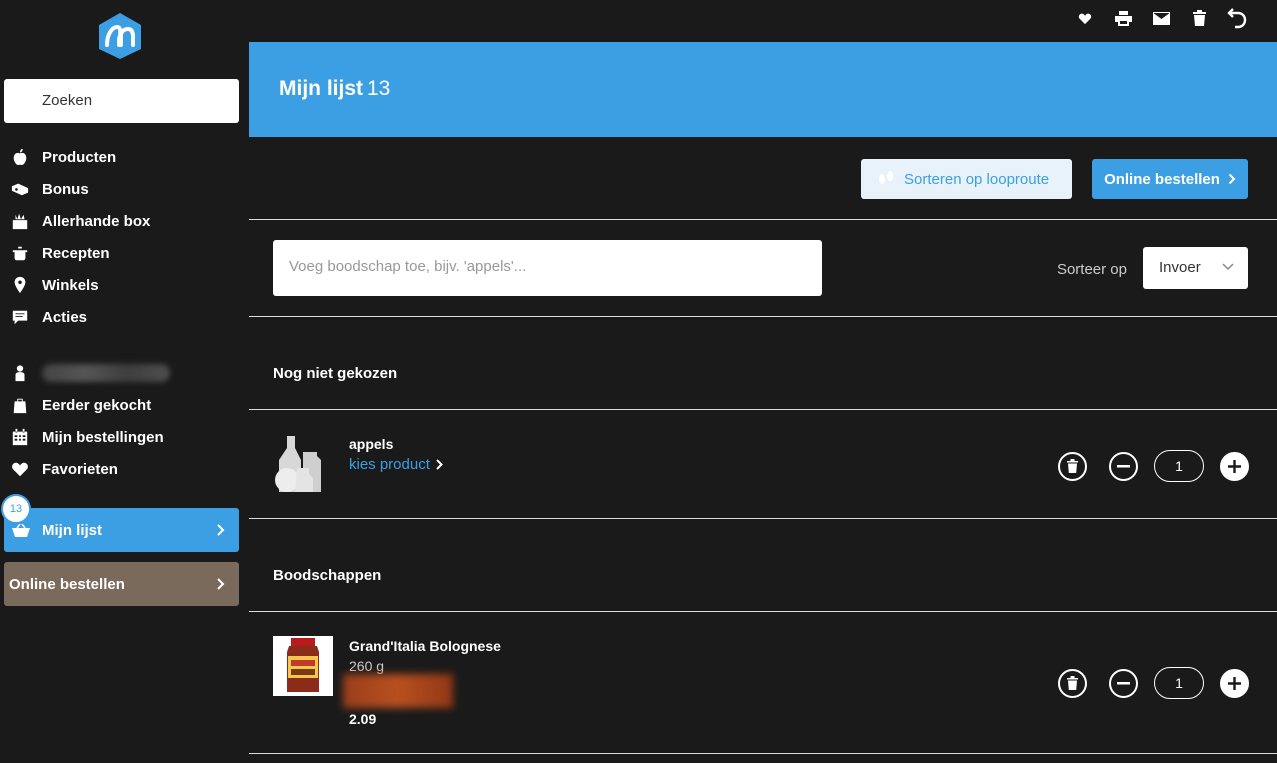  Describe the element at coordinates (20, 157) in the screenshot. I see `apple-icon` at that location.